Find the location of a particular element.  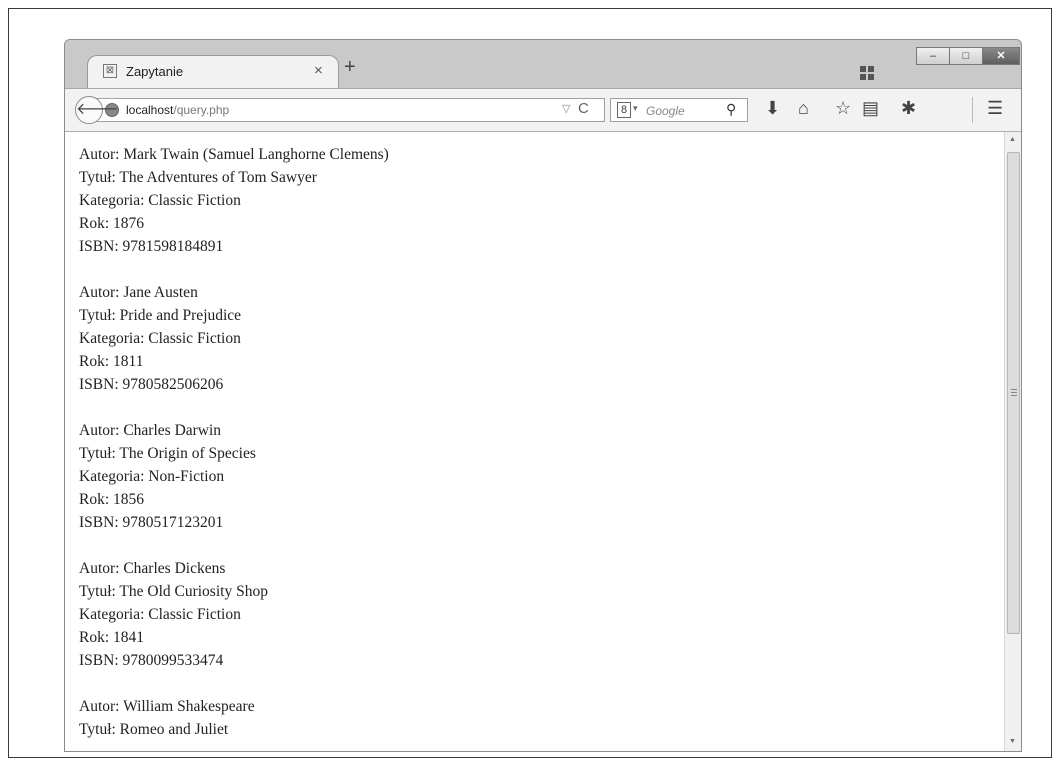

search-bar: 8 ▾ ⚲ is located at coordinates (679, 110).